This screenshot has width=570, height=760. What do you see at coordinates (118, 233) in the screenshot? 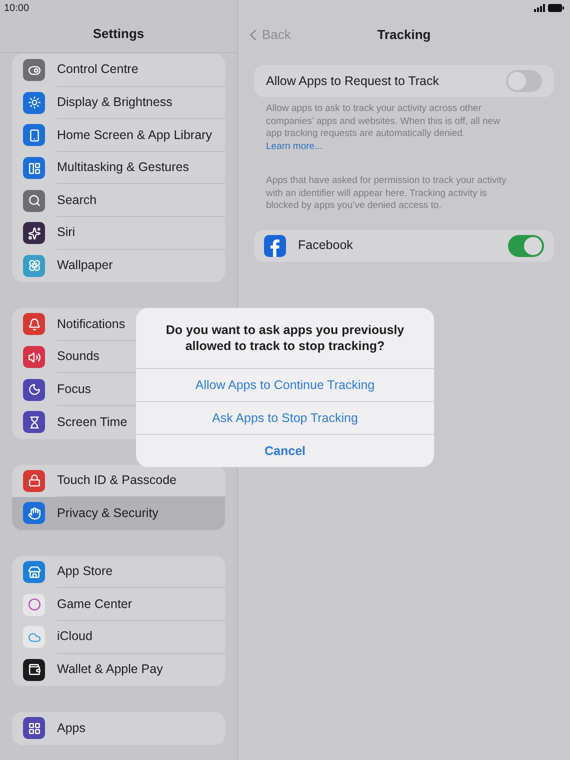
I see `sidebar-item: Siri` at bounding box center [118, 233].